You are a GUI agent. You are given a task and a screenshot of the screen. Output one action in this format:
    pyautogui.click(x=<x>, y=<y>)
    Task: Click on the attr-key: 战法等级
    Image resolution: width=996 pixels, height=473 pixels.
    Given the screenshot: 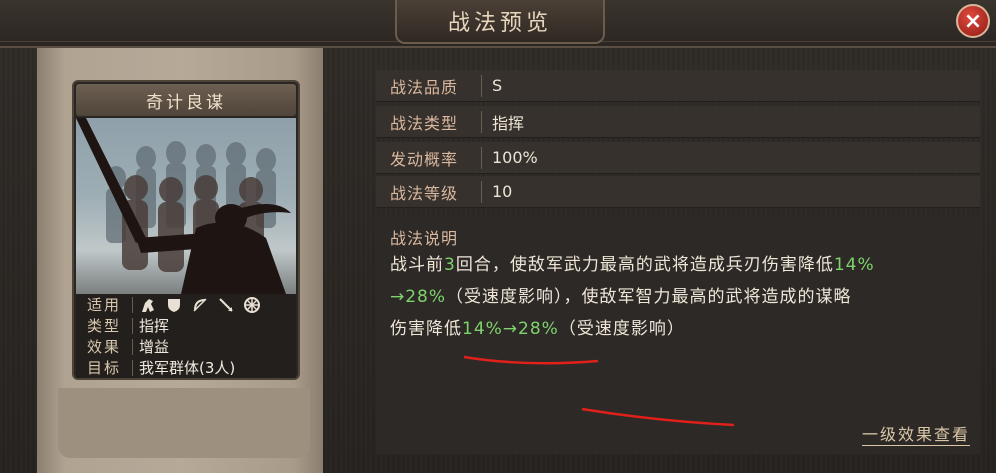 What is the action you would take?
    pyautogui.click(x=424, y=193)
    